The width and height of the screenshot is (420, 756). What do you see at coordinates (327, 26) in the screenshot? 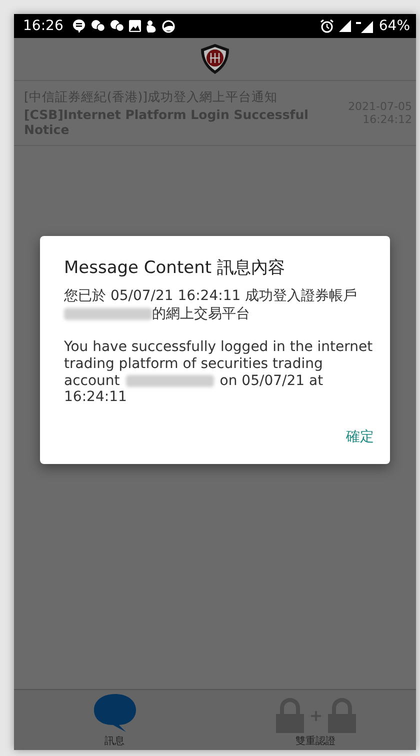
I see `alarm-icon` at bounding box center [327, 26].